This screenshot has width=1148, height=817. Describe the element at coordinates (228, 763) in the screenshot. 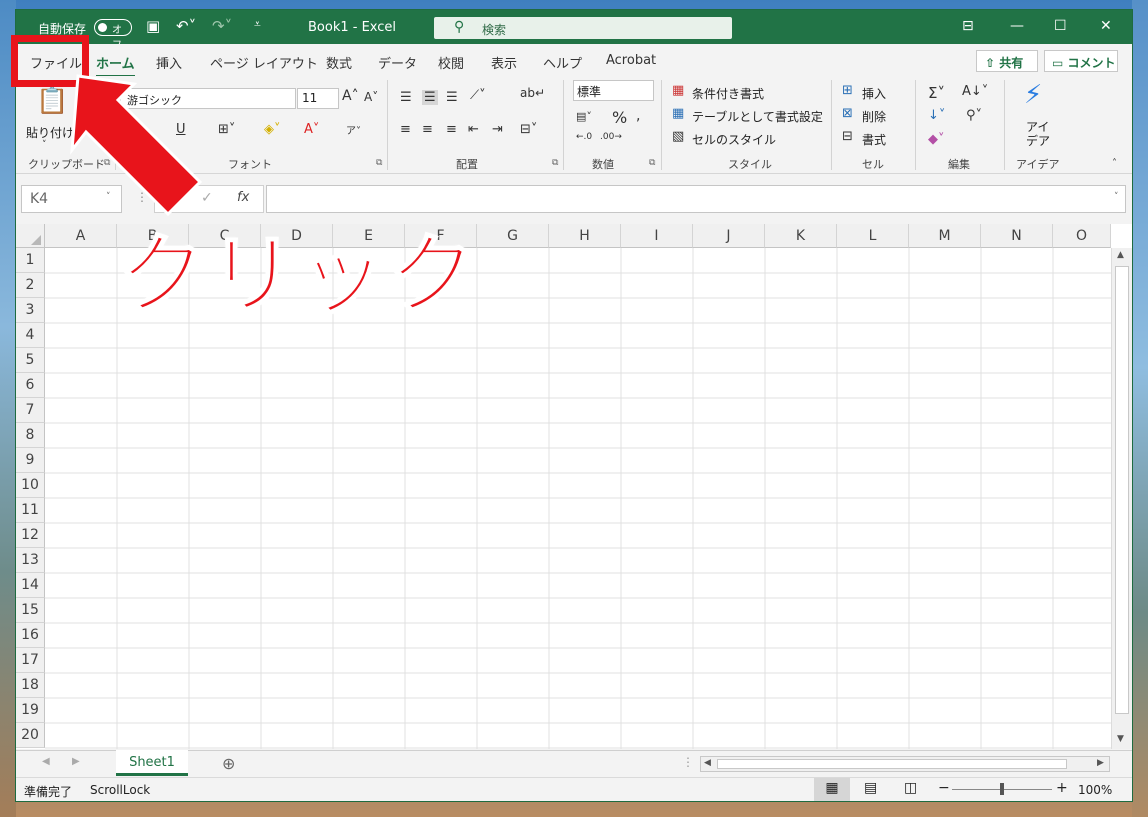

I see `new-sheet-icon: ⊕` at that location.